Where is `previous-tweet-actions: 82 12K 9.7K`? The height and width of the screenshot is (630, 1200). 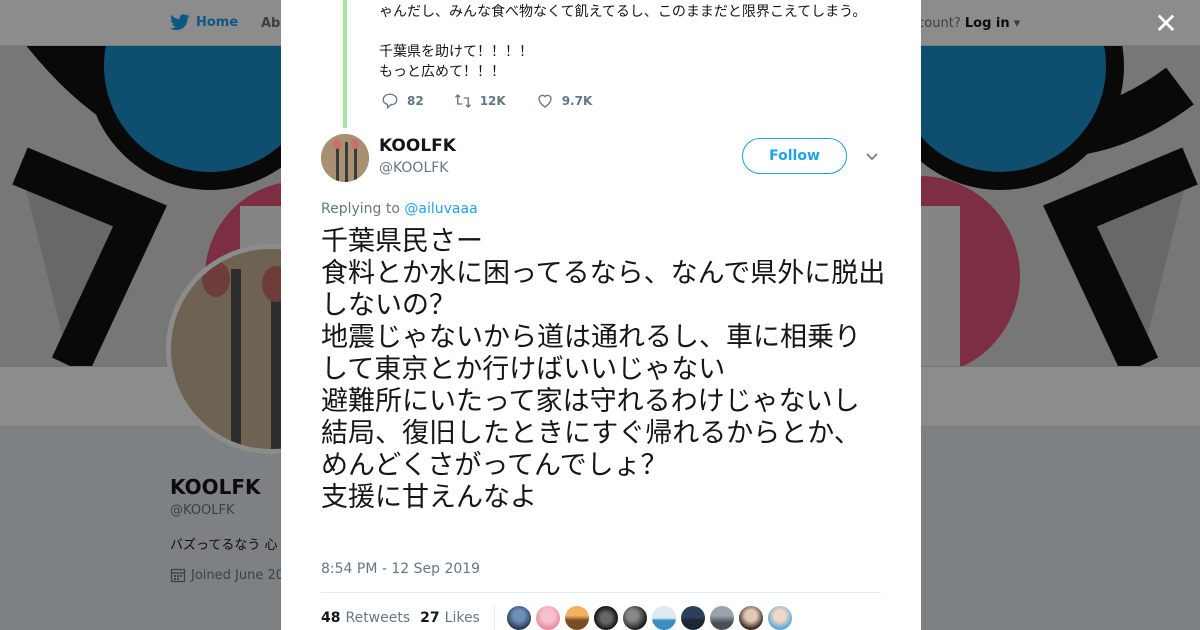
previous-tweet-actions: 82 12K 9.7K is located at coordinates (501, 101).